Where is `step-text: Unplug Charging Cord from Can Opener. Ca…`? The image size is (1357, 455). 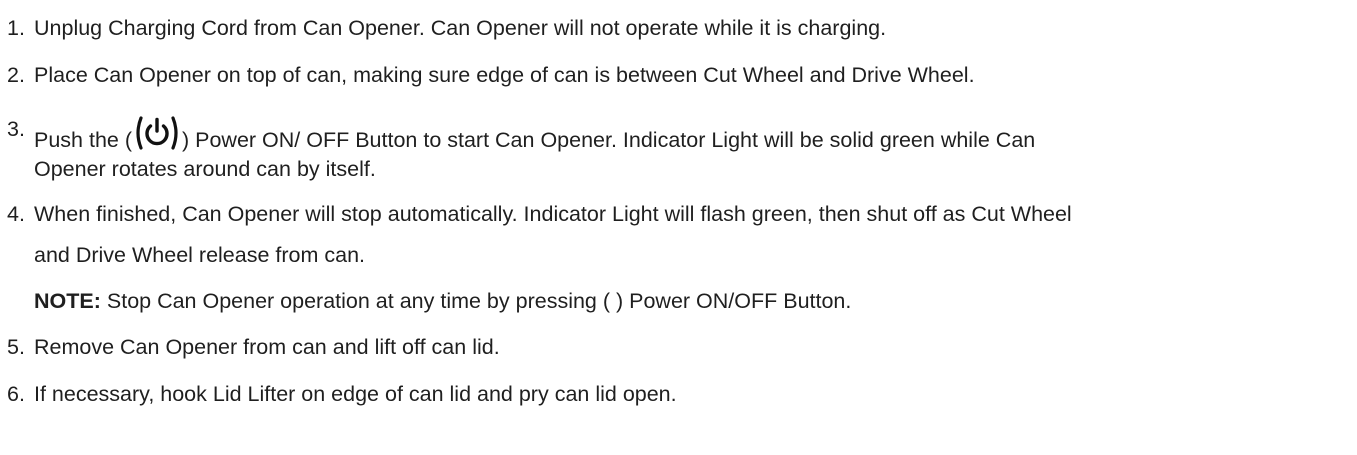
step-text: Unplug Charging Cord from Can Opener. Ca… is located at coordinates (460, 28).